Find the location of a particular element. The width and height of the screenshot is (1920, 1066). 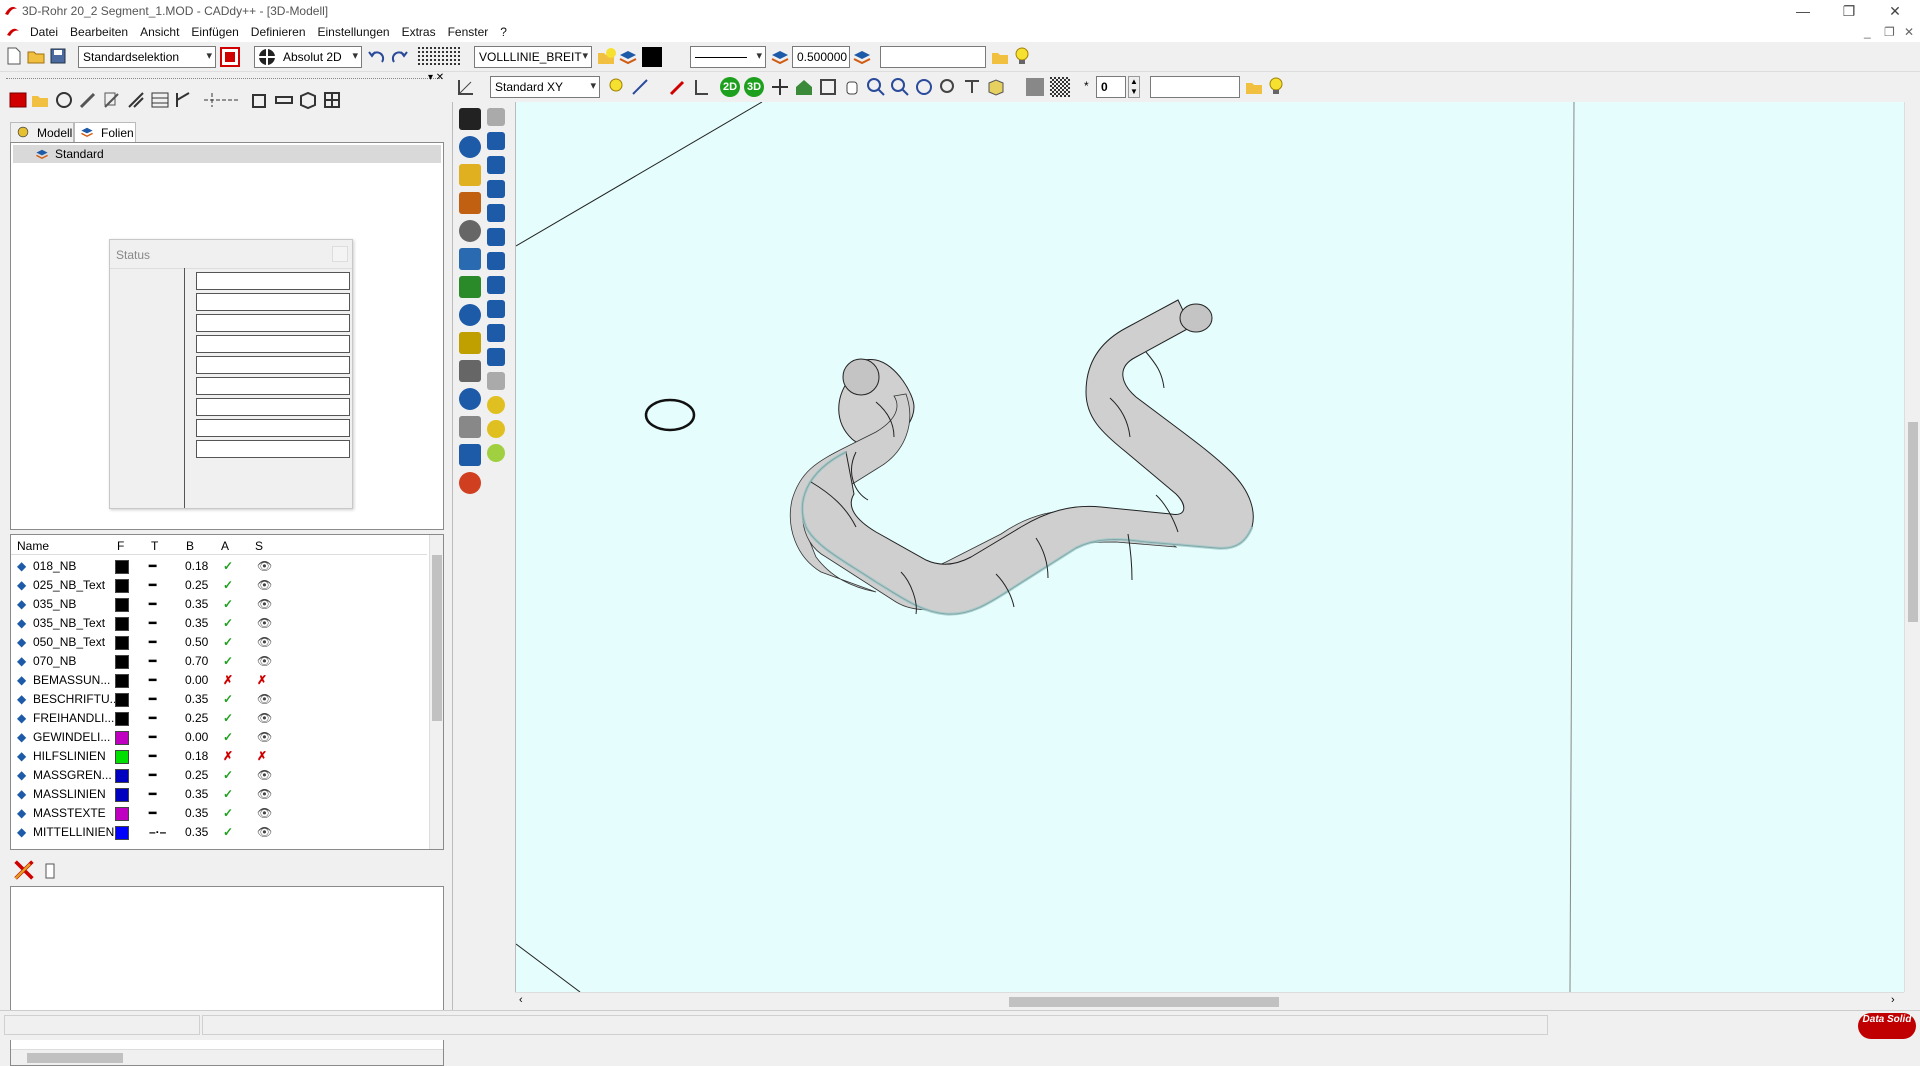

pen-icon is located at coordinates (678, 87).